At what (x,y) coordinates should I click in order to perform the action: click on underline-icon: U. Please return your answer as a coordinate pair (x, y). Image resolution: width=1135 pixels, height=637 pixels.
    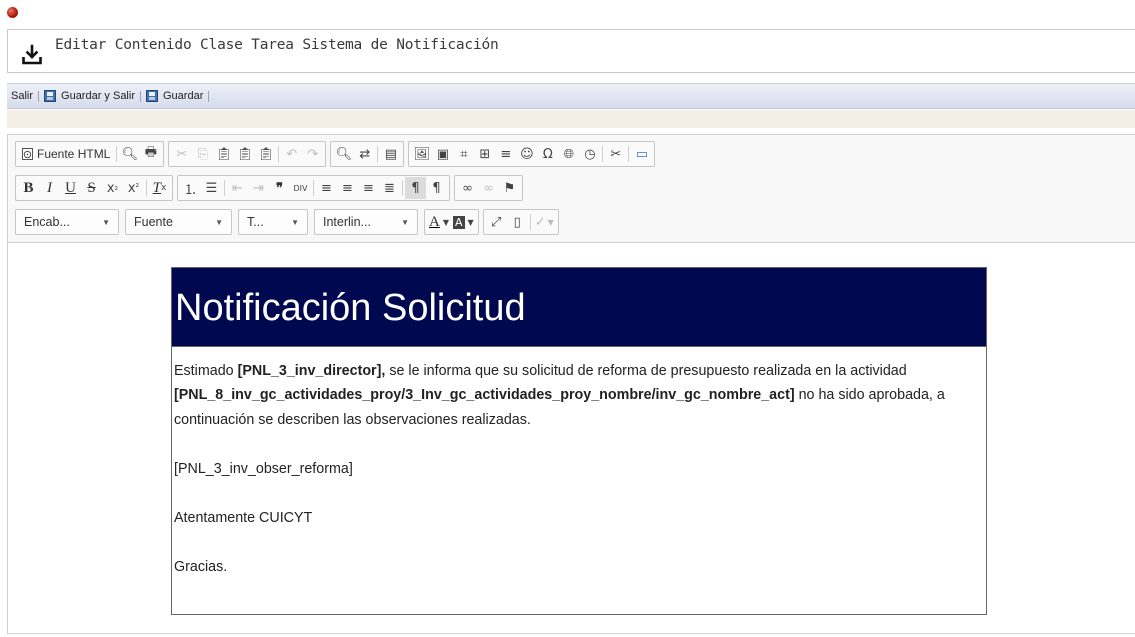
    Looking at the image, I should click on (70, 188).